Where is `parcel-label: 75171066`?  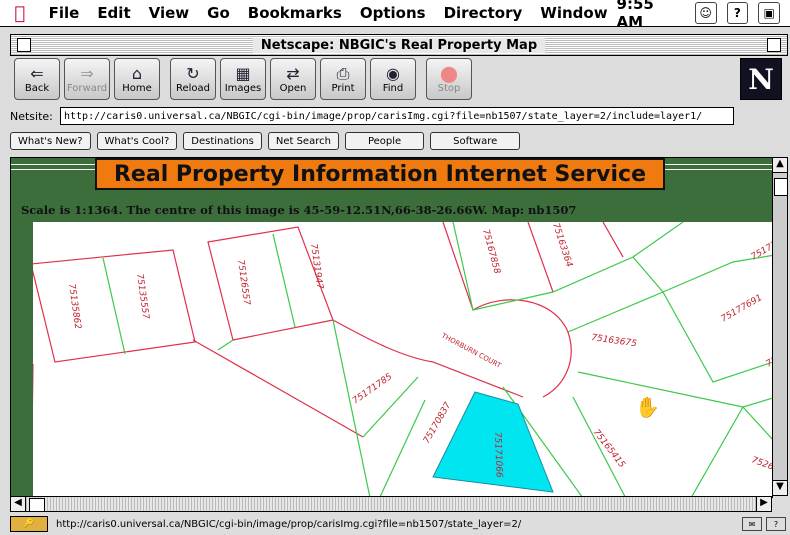 parcel-label: 75171066 is located at coordinates (498, 455).